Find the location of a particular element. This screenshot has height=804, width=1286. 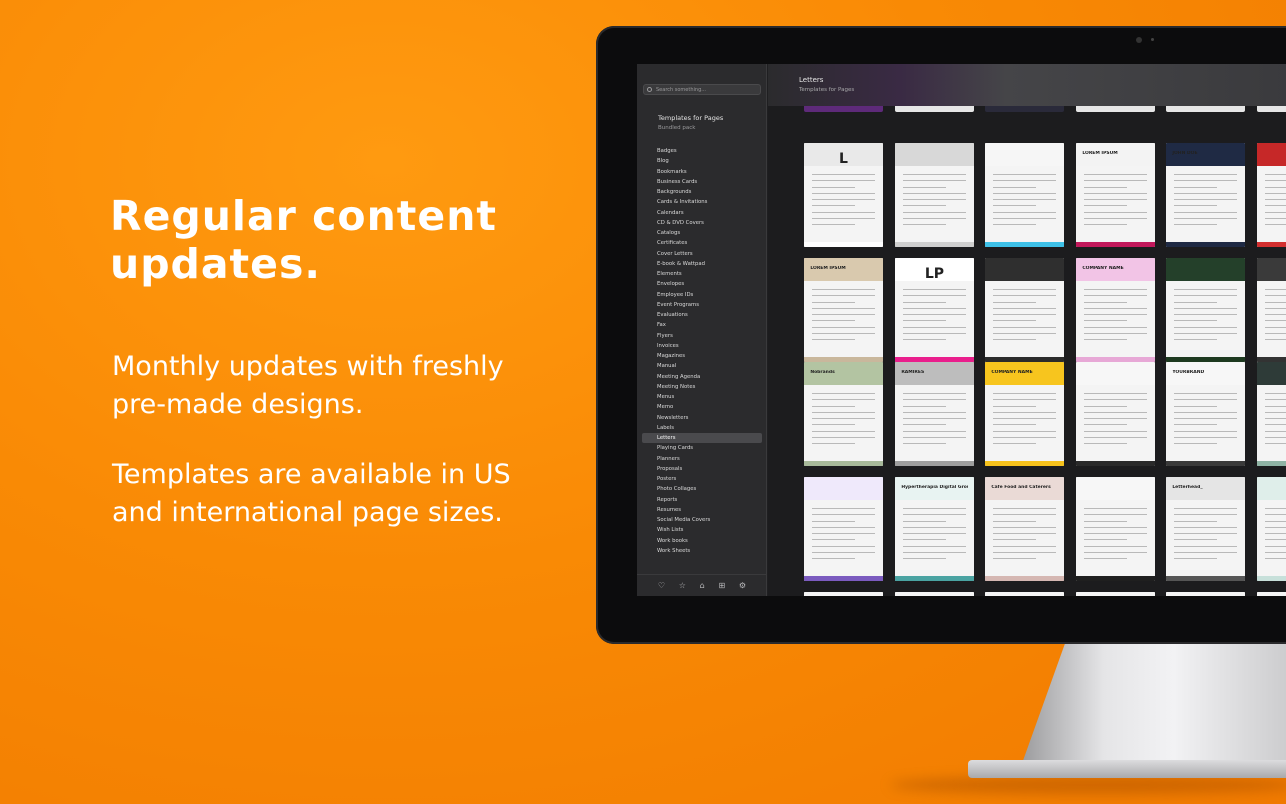

sidebar-item-posters: Posters is located at coordinates (702, 479).